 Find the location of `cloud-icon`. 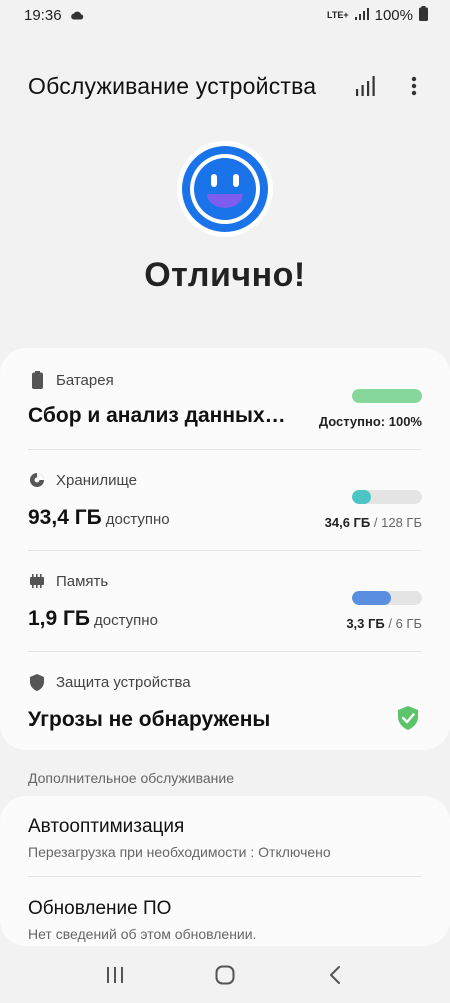

cloud-icon is located at coordinates (77, 15).